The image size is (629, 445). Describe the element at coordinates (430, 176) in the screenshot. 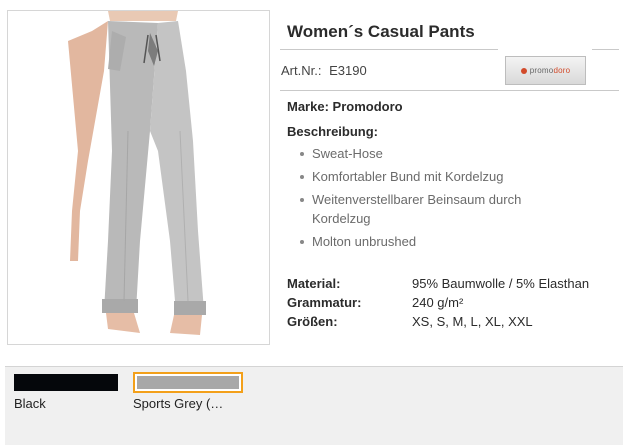

I see `description-item: Komfortabler Bund mit Kordelzug` at that location.